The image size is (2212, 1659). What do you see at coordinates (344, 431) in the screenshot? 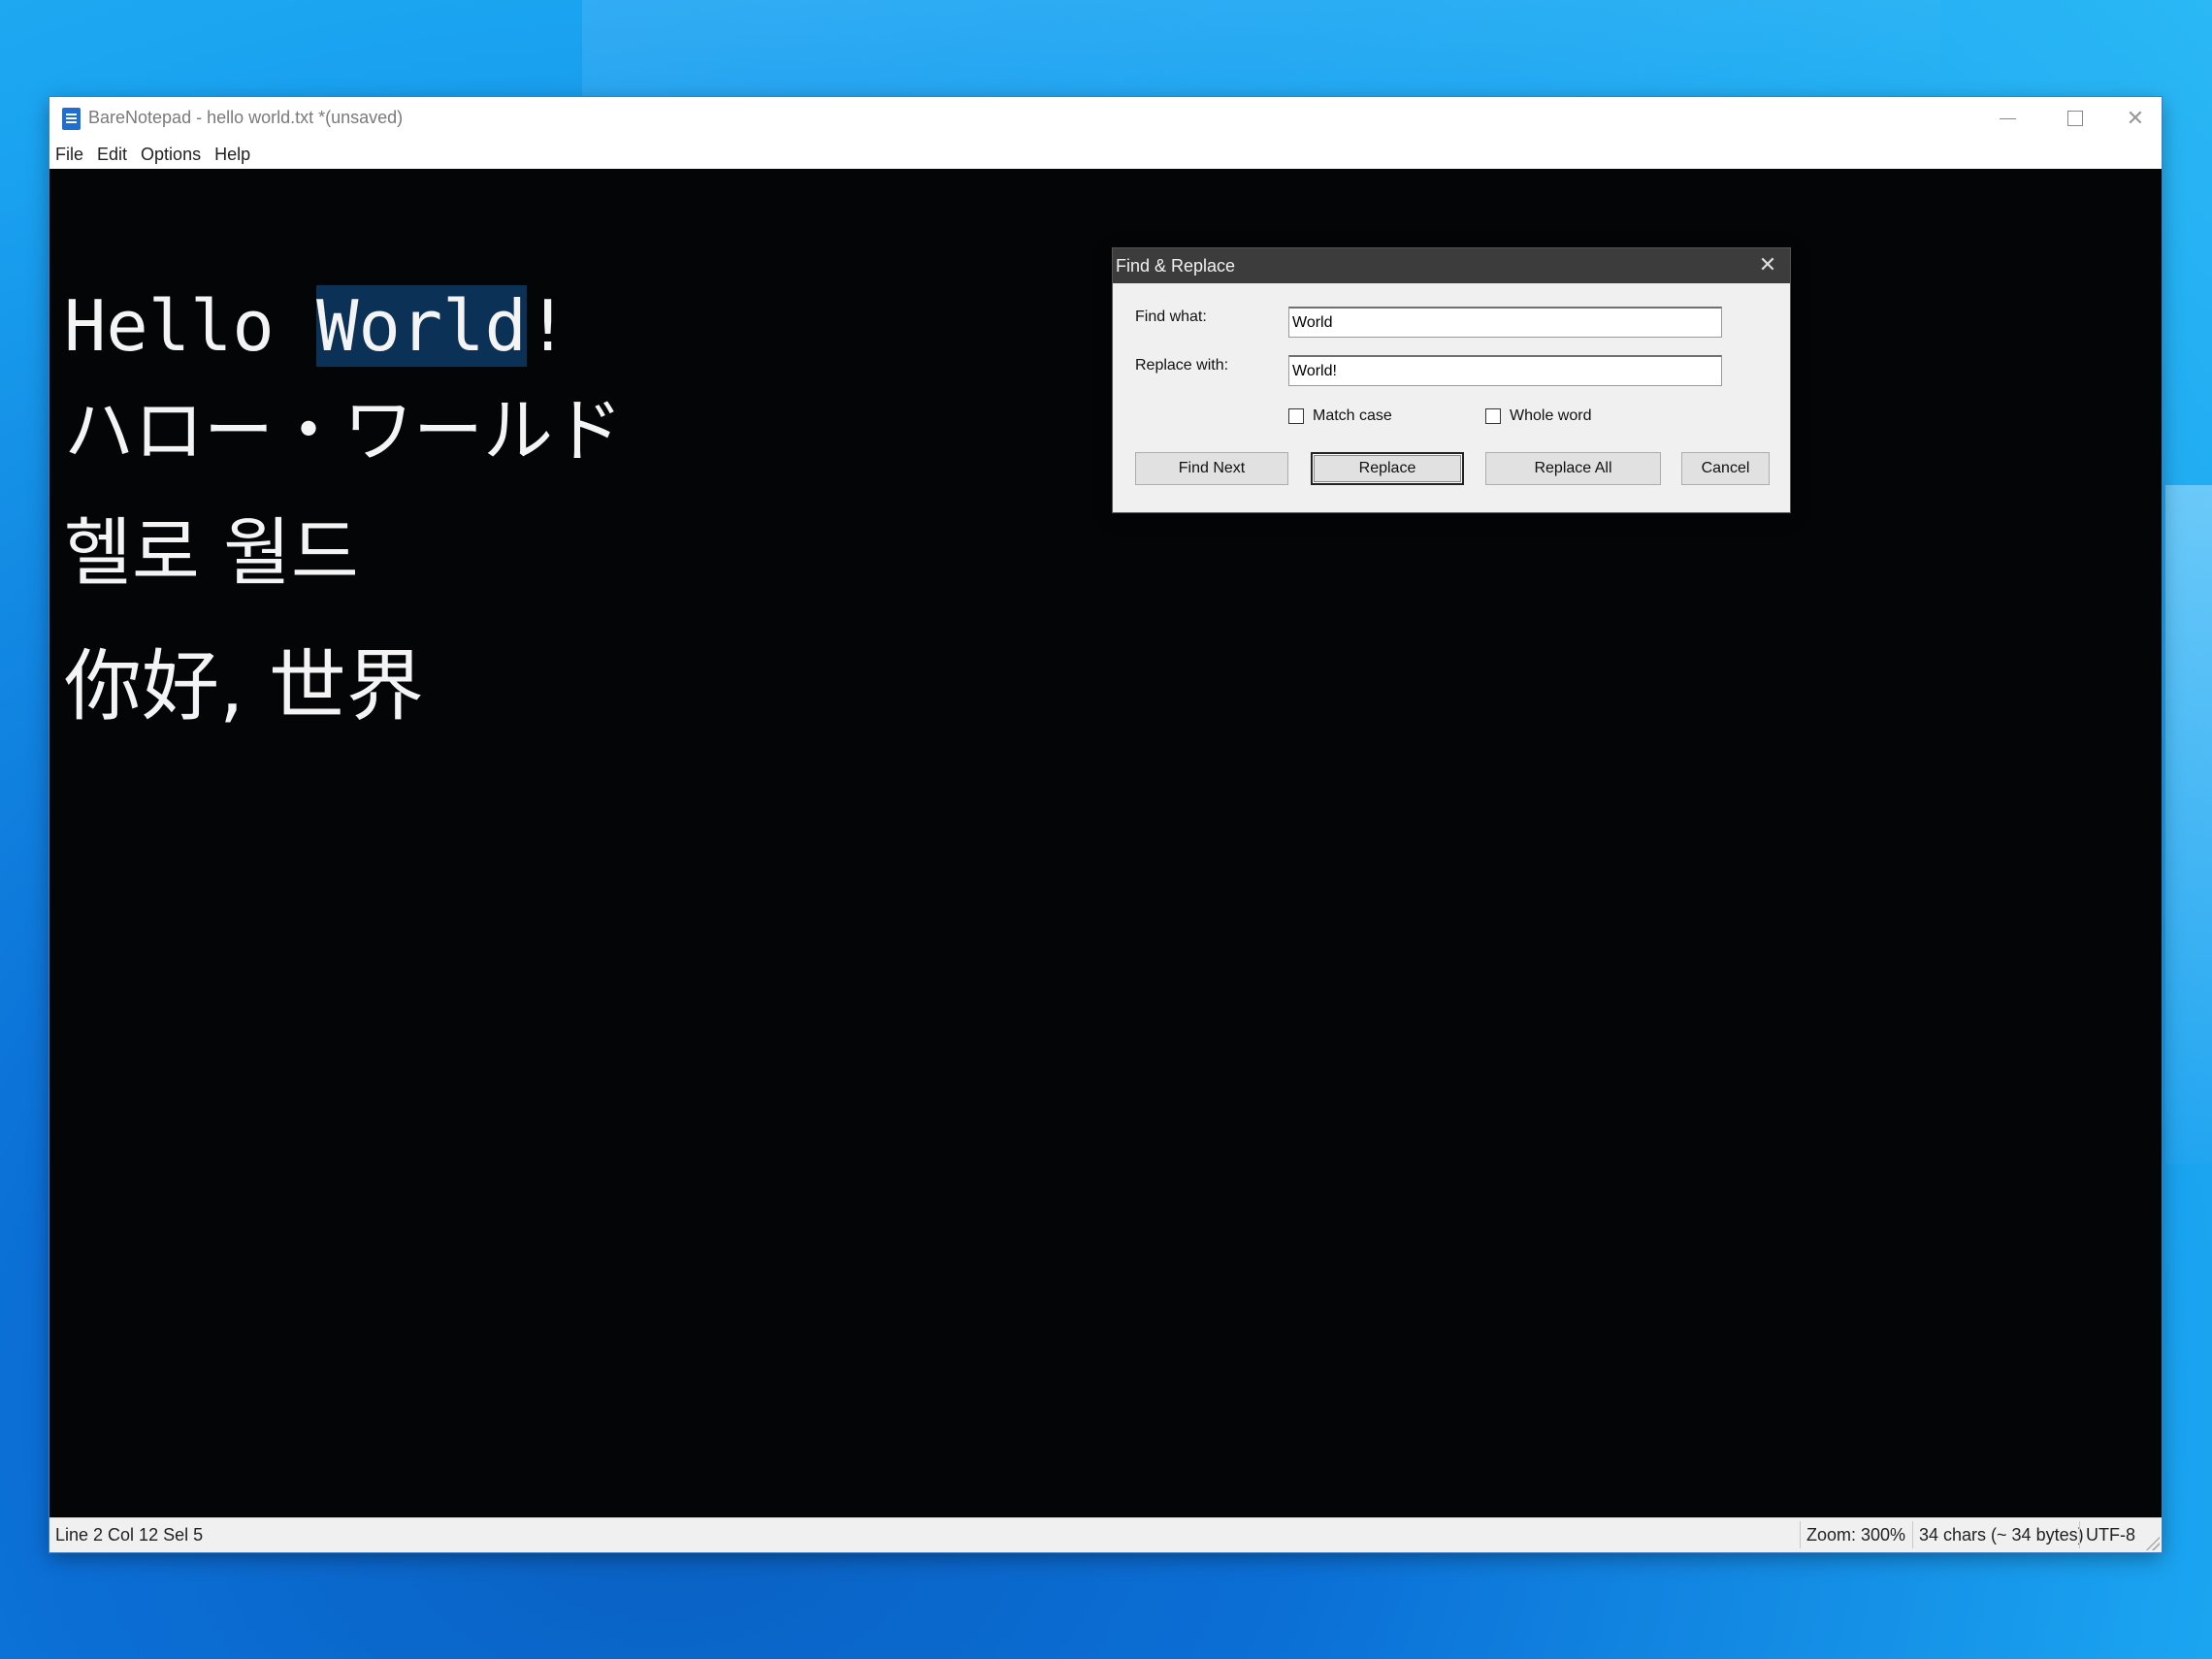
I see `editor-line-2: ハロー・ワールド` at bounding box center [344, 431].